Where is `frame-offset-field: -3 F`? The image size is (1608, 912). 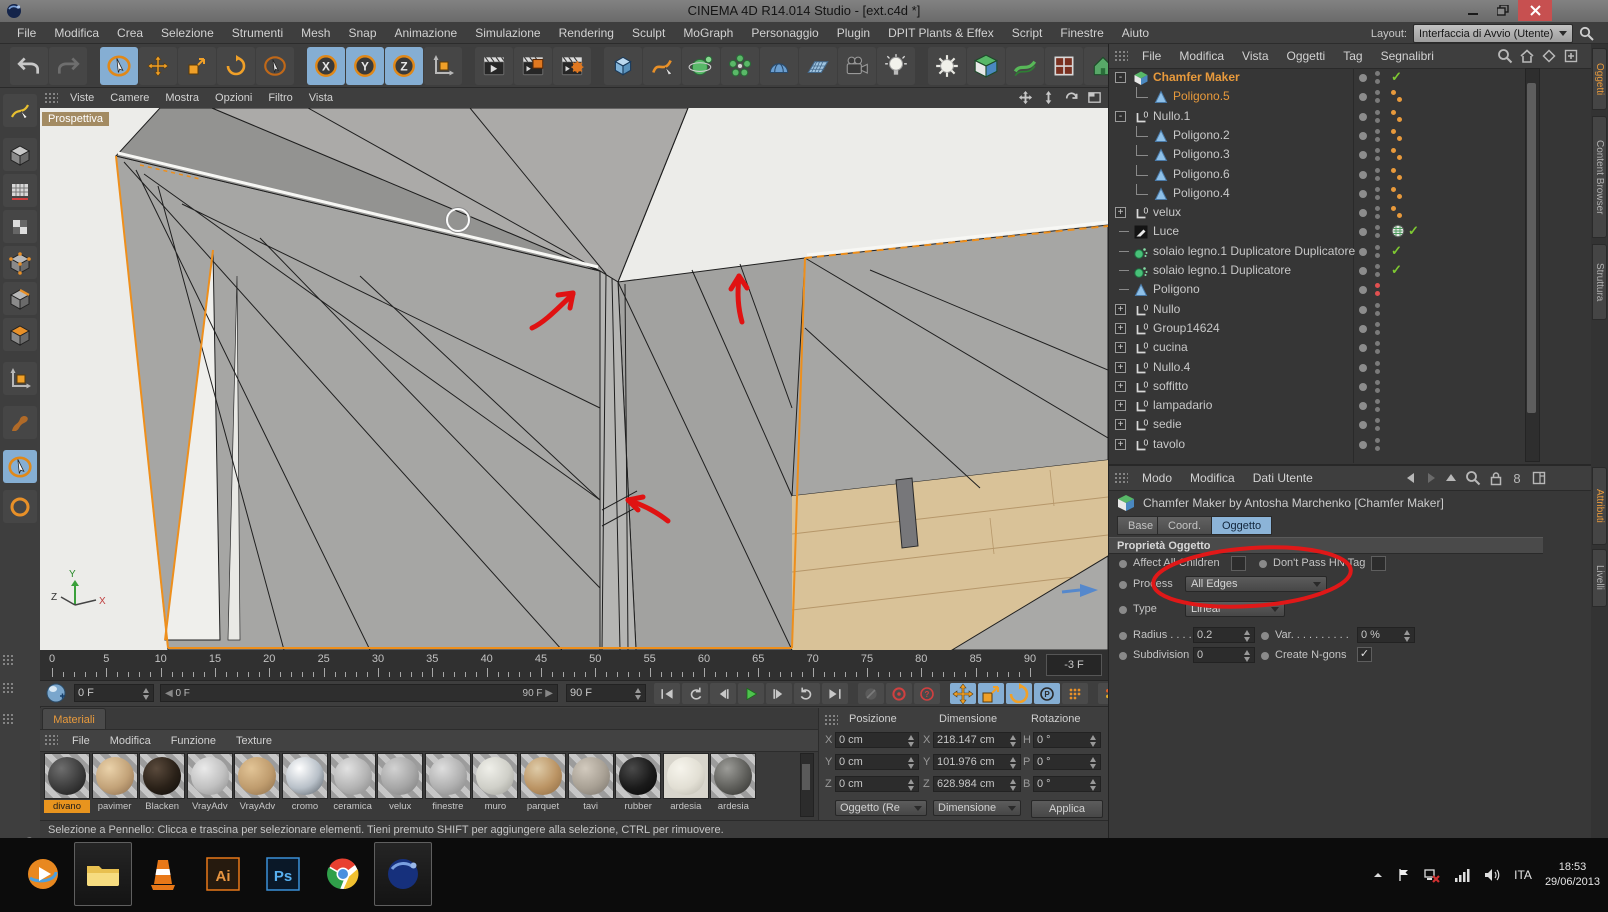 frame-offset-field: -3 F is located at coordinates (1074, 665).